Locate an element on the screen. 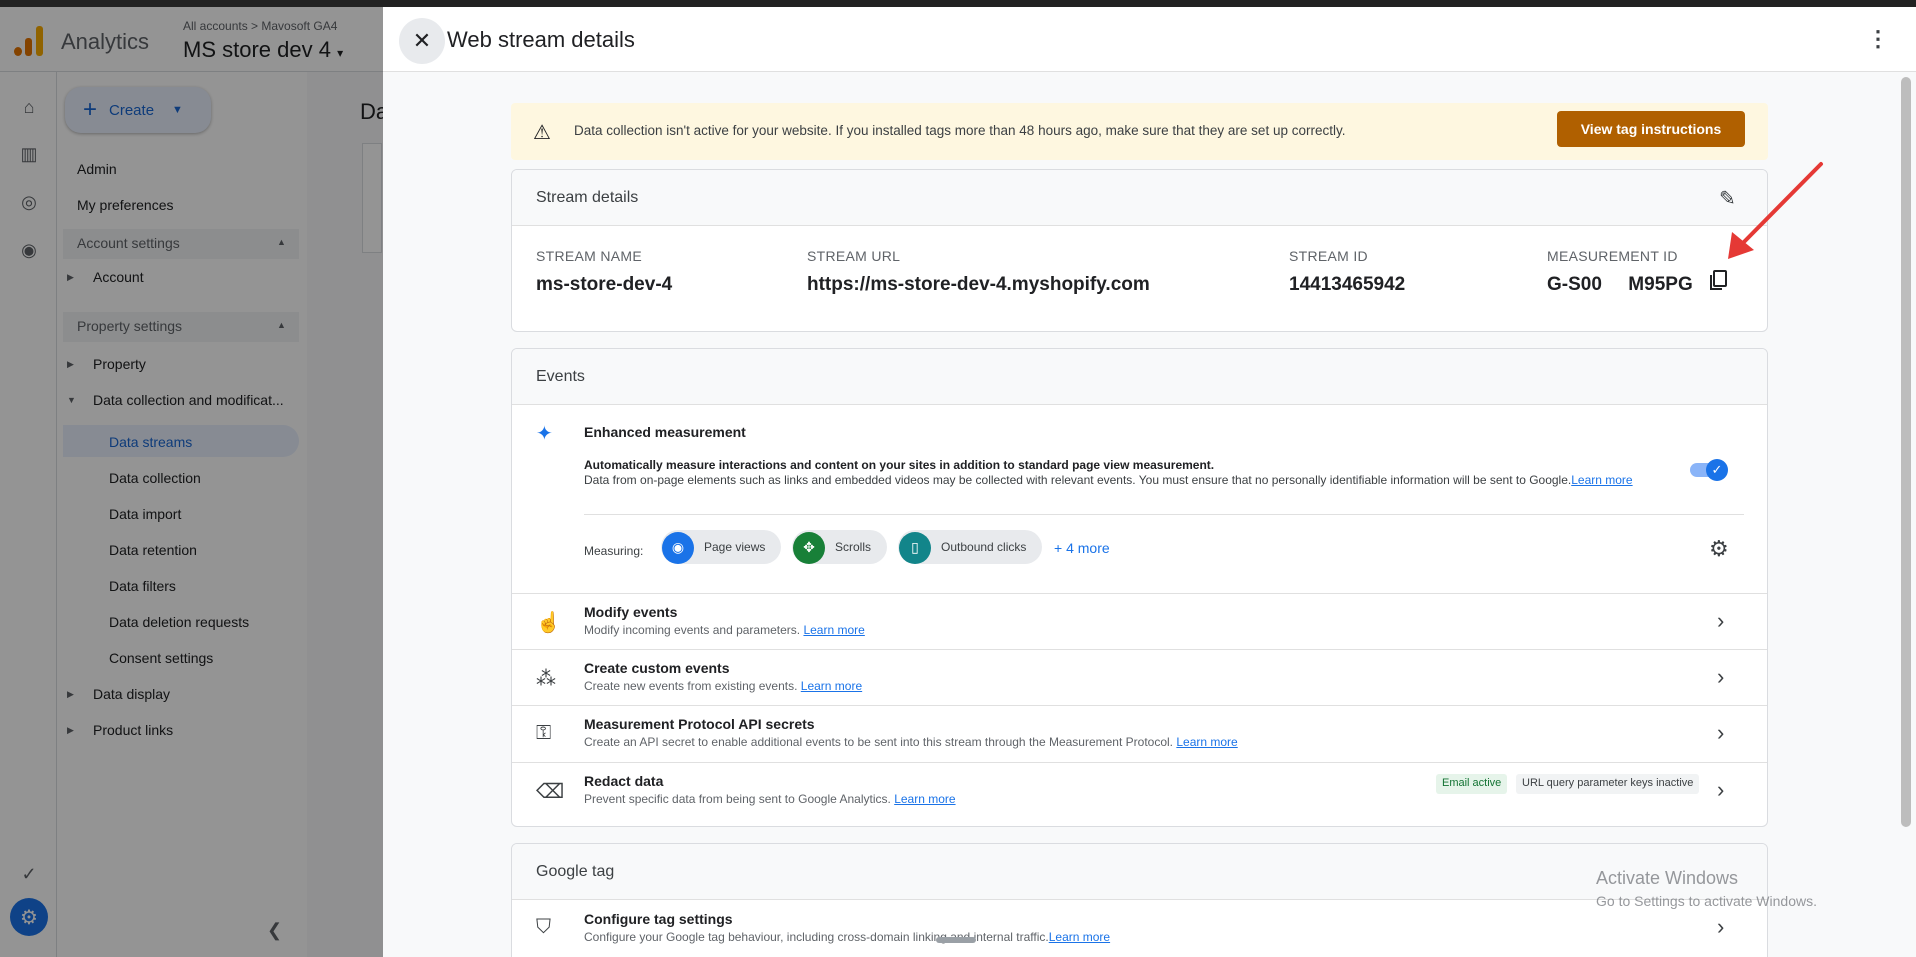 Image resolution: width=1916 pixels, height=957 pixels. redact-data-title: Redact data is located at coordinates (624, 781).